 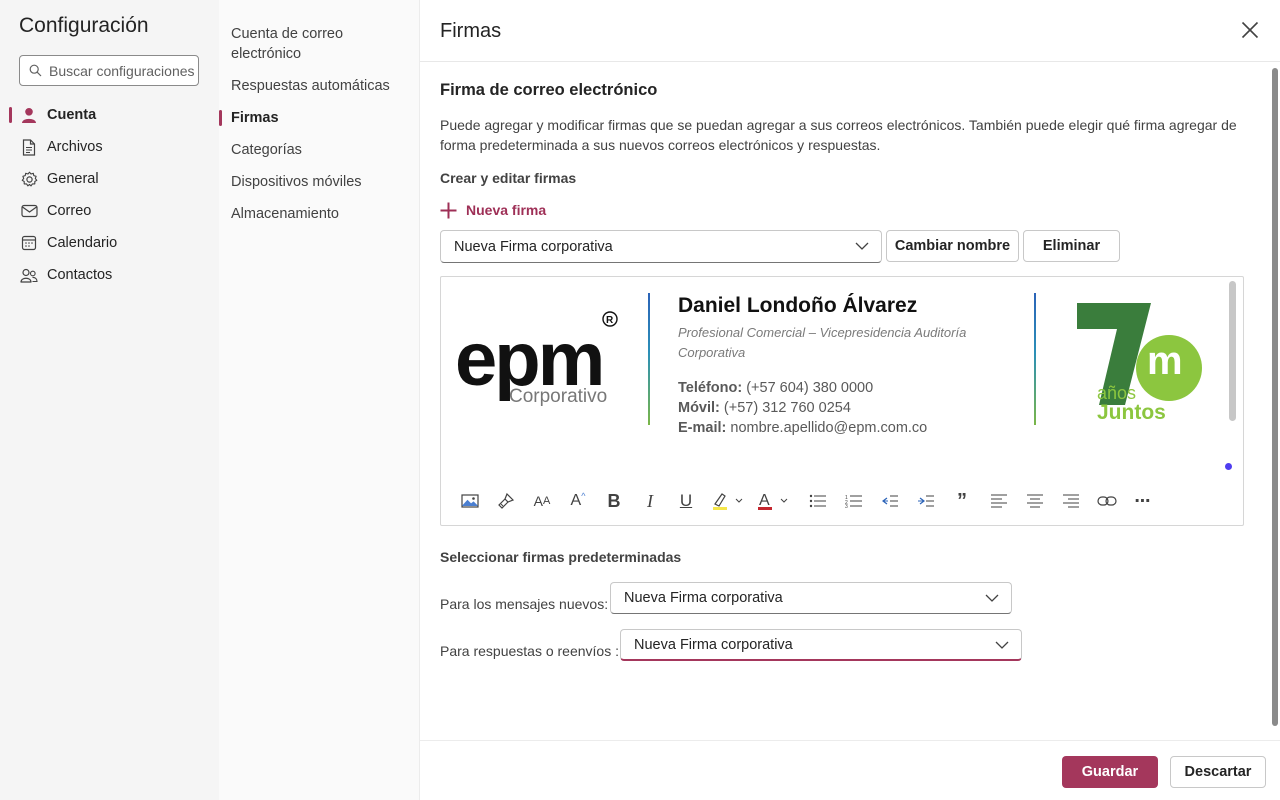 I want to click on epm-logo-subtitle: Corporativo, so click(x=558, y=396).